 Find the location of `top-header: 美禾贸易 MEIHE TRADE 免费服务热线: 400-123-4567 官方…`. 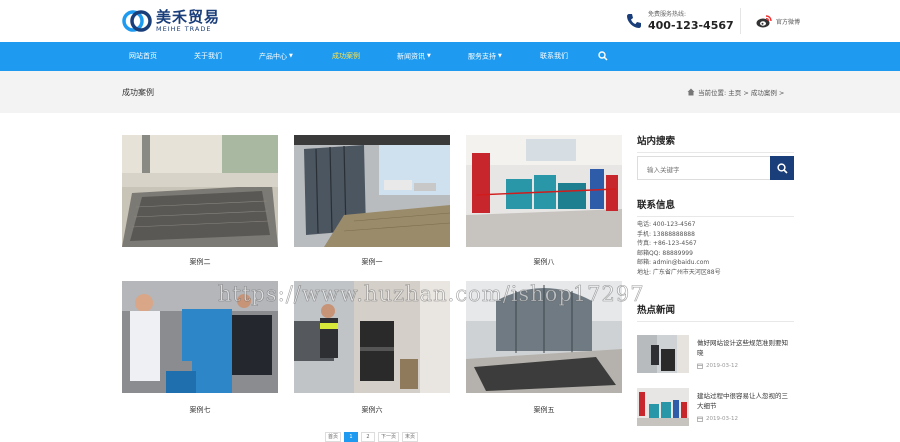

top-header: 美禾贸易 MEIHE TRADE 免费服务热线: 400-123-4567 官方… is located at coordinates (450, 21).